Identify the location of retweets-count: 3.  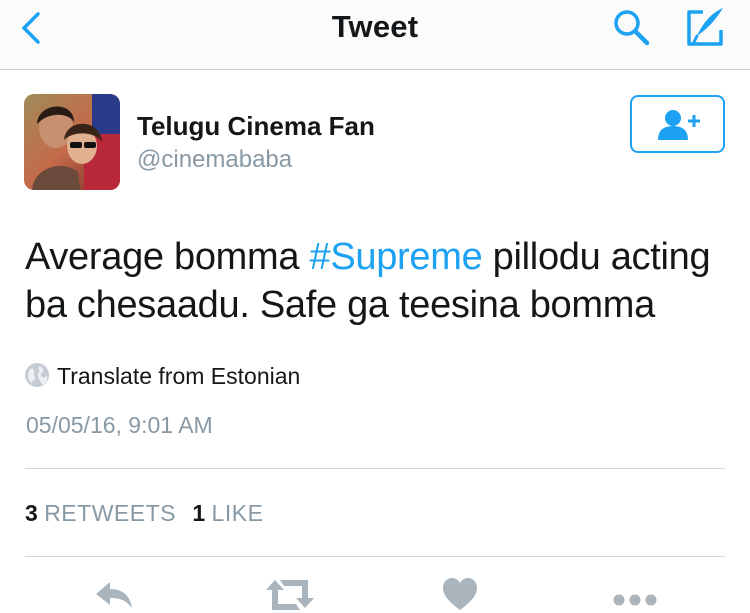
(31, 513).